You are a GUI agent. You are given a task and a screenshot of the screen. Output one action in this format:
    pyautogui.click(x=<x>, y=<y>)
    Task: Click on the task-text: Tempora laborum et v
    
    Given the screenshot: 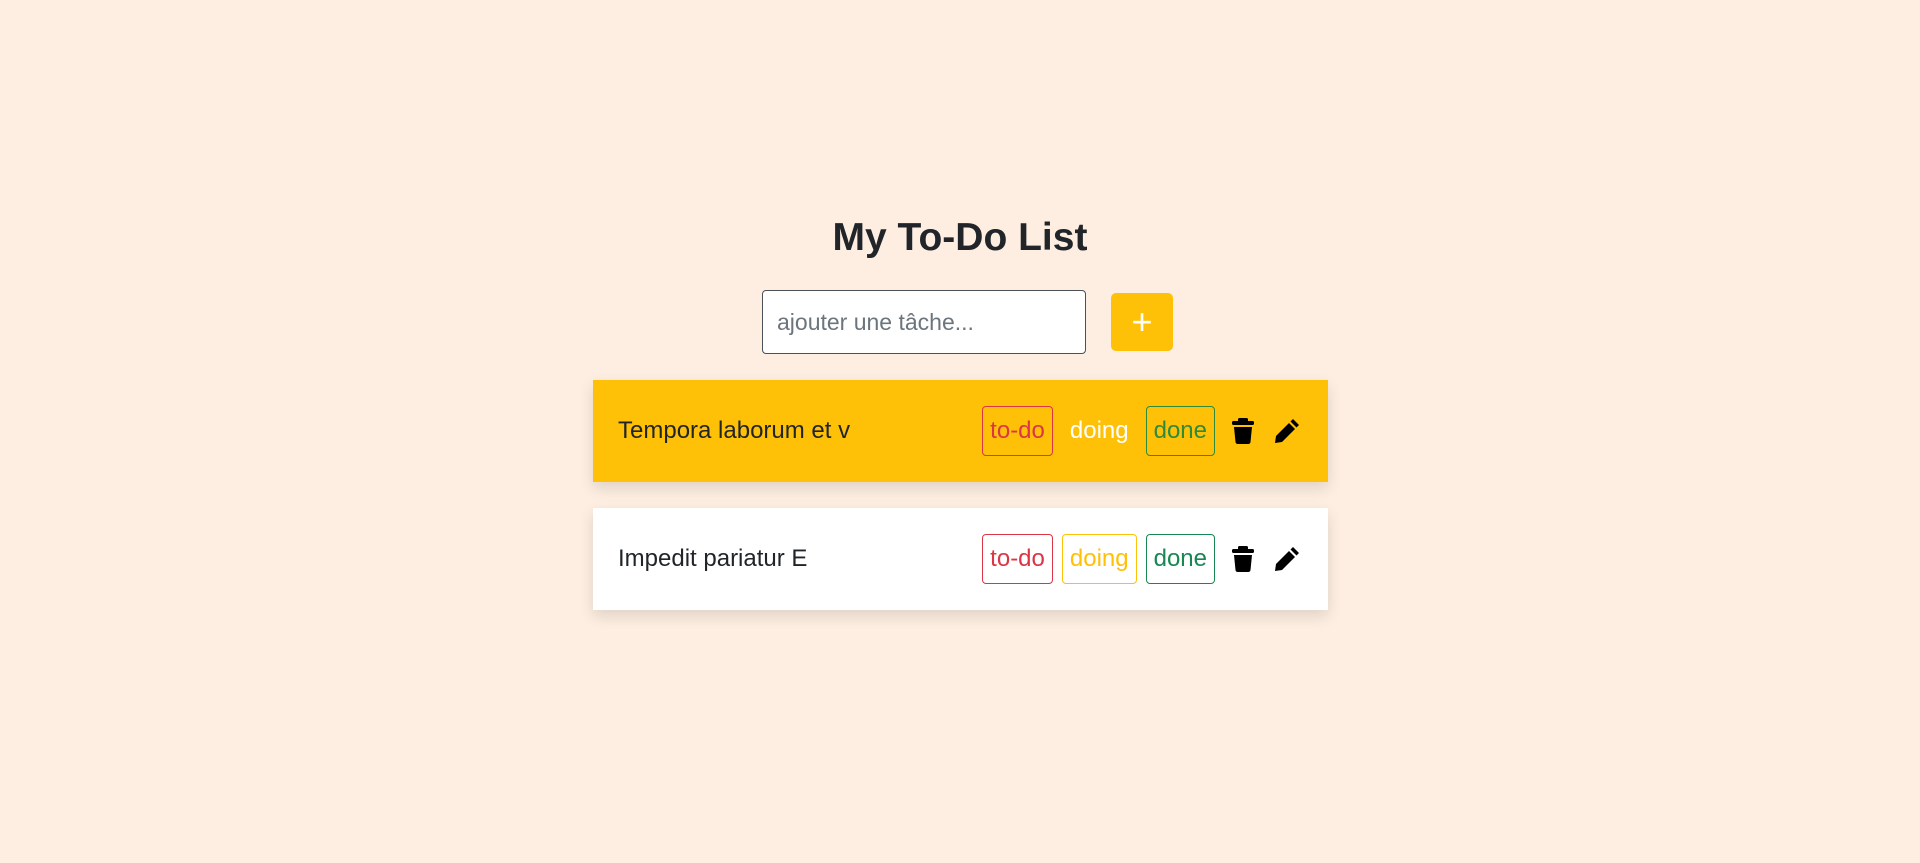 What is the action you would take?
    pyautogui.click(x=734, y=430)
    